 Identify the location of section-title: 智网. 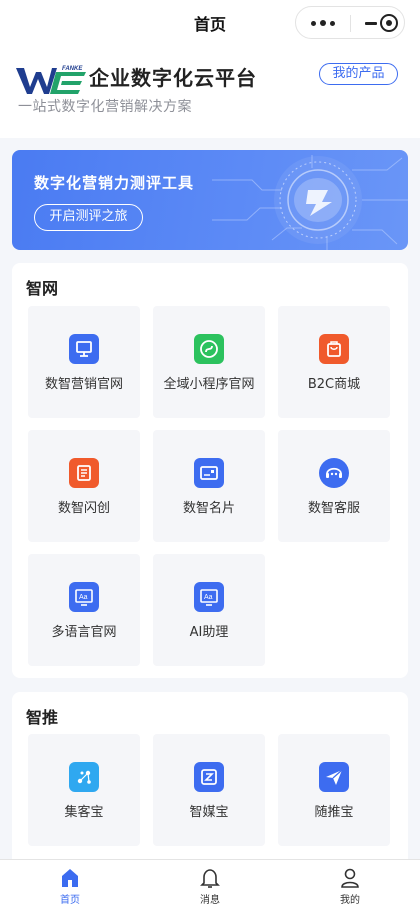
(42, 288).